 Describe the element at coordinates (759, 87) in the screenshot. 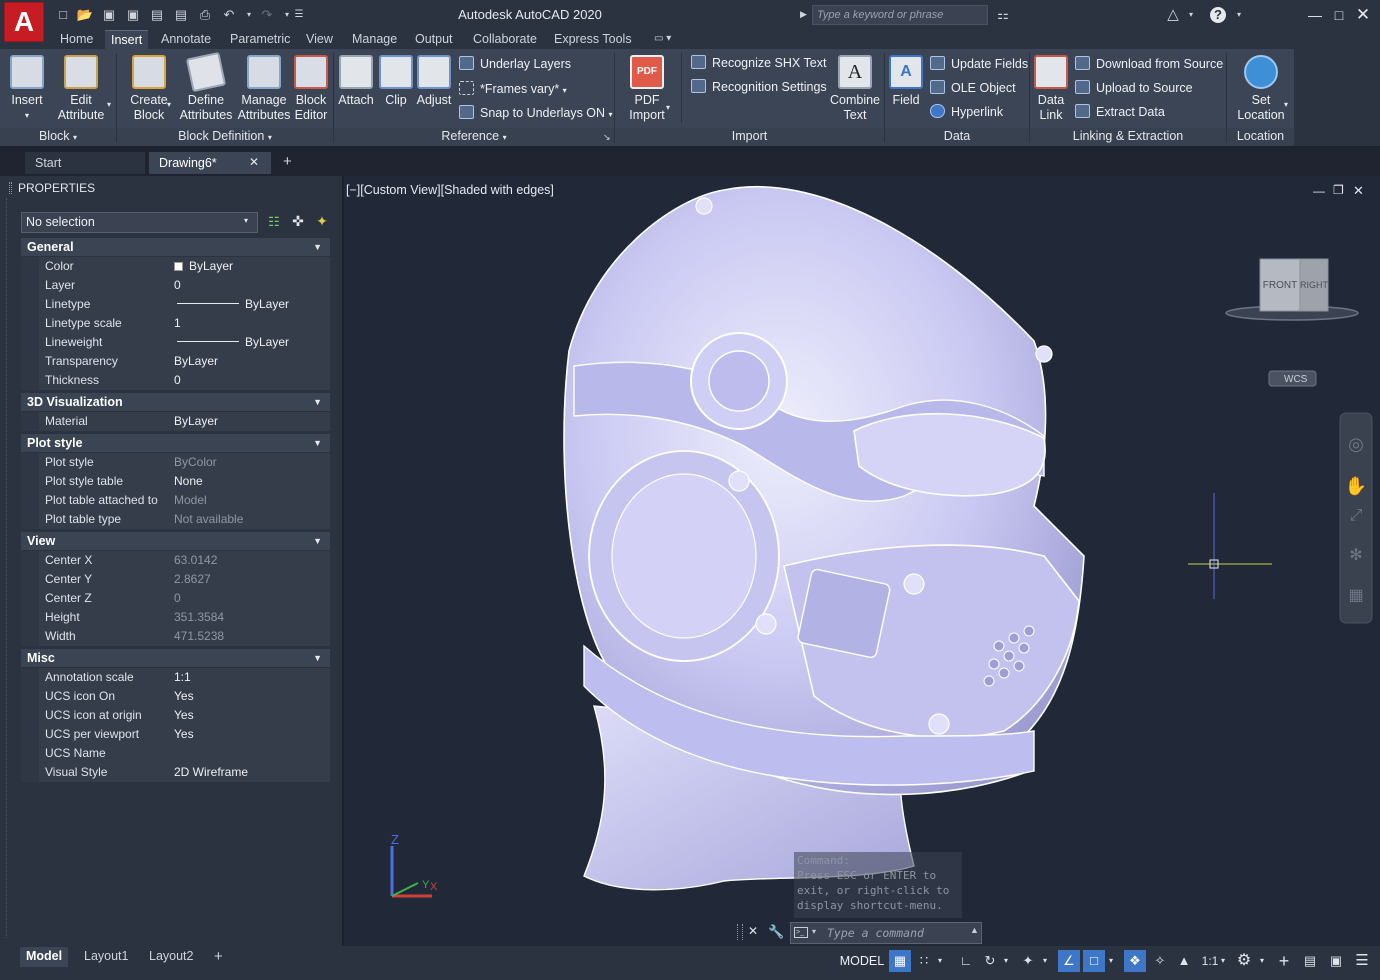

I see `recognition-settings-button: Recognition Settings` at that location.